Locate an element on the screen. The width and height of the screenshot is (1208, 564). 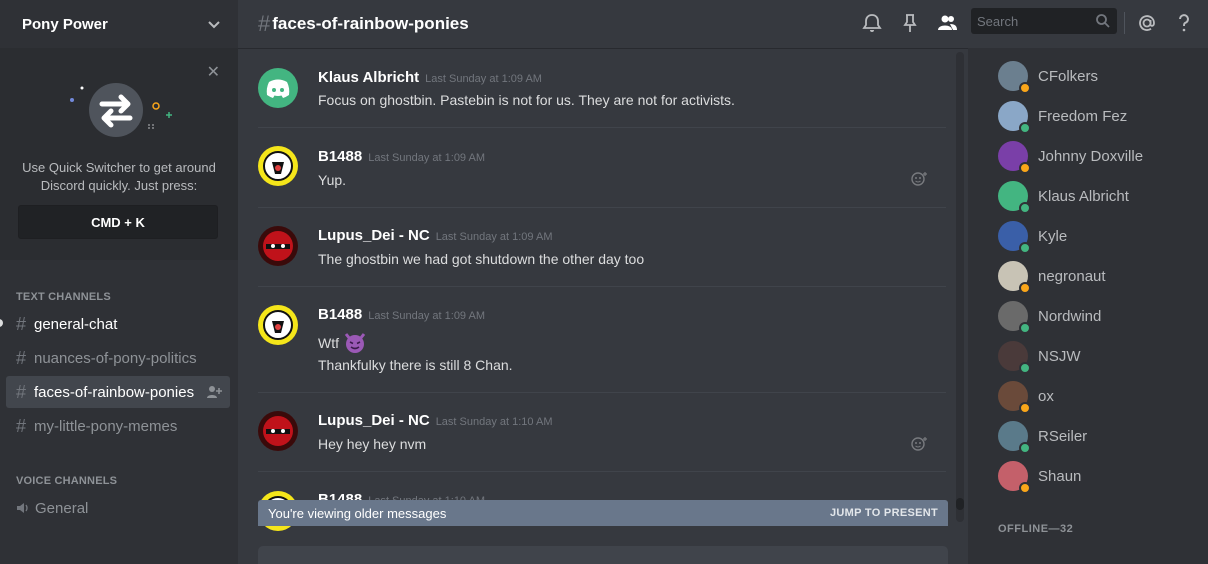
channel-label: general-chat is located at coordinates (76, 324).